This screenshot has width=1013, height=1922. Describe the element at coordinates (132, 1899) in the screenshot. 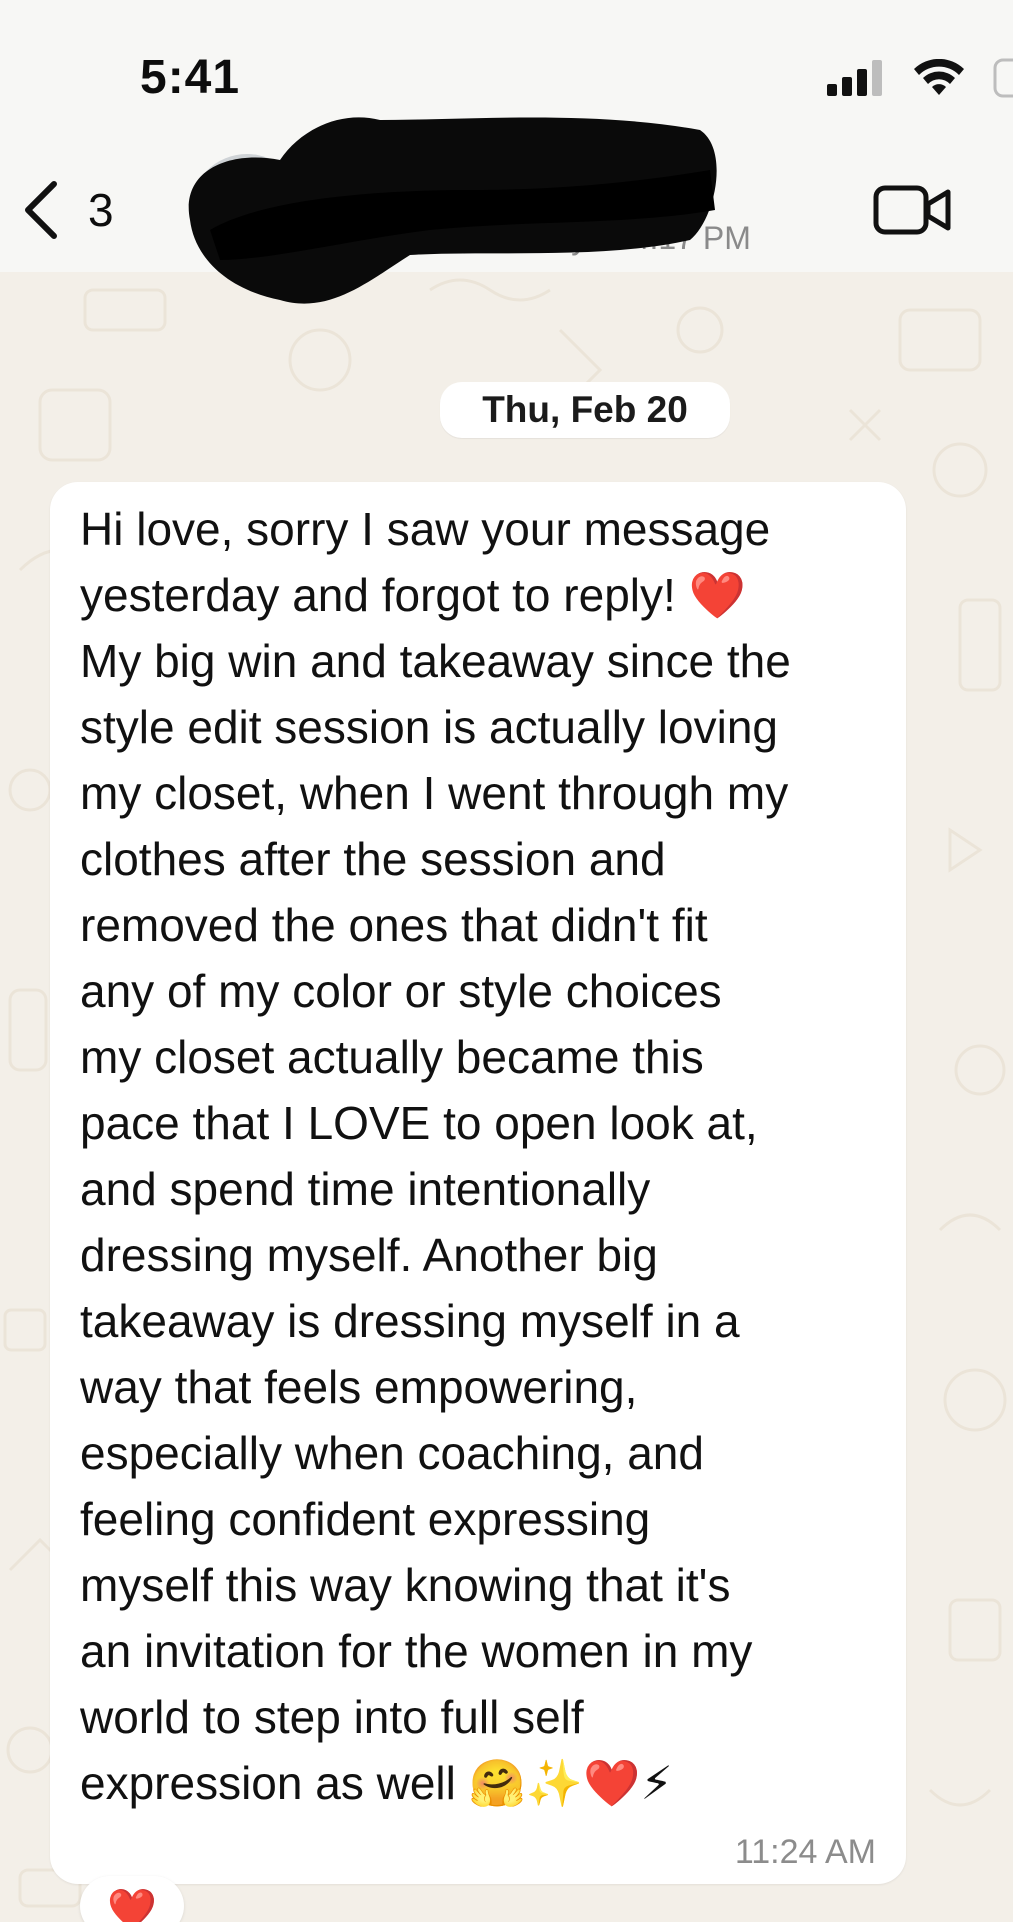

I see `message-reaction: ❤️` at that location.